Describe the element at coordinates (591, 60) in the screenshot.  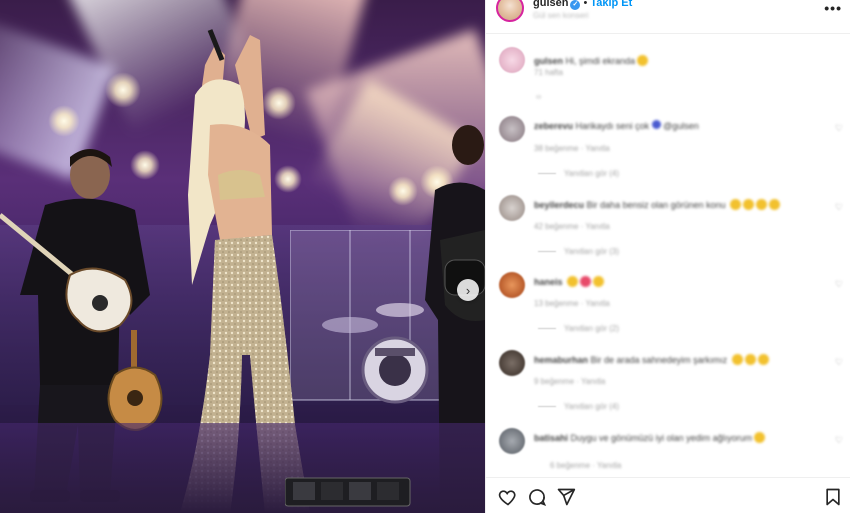
I see `comment-text: gulsen Hi, şimdi ekranda` at that location.